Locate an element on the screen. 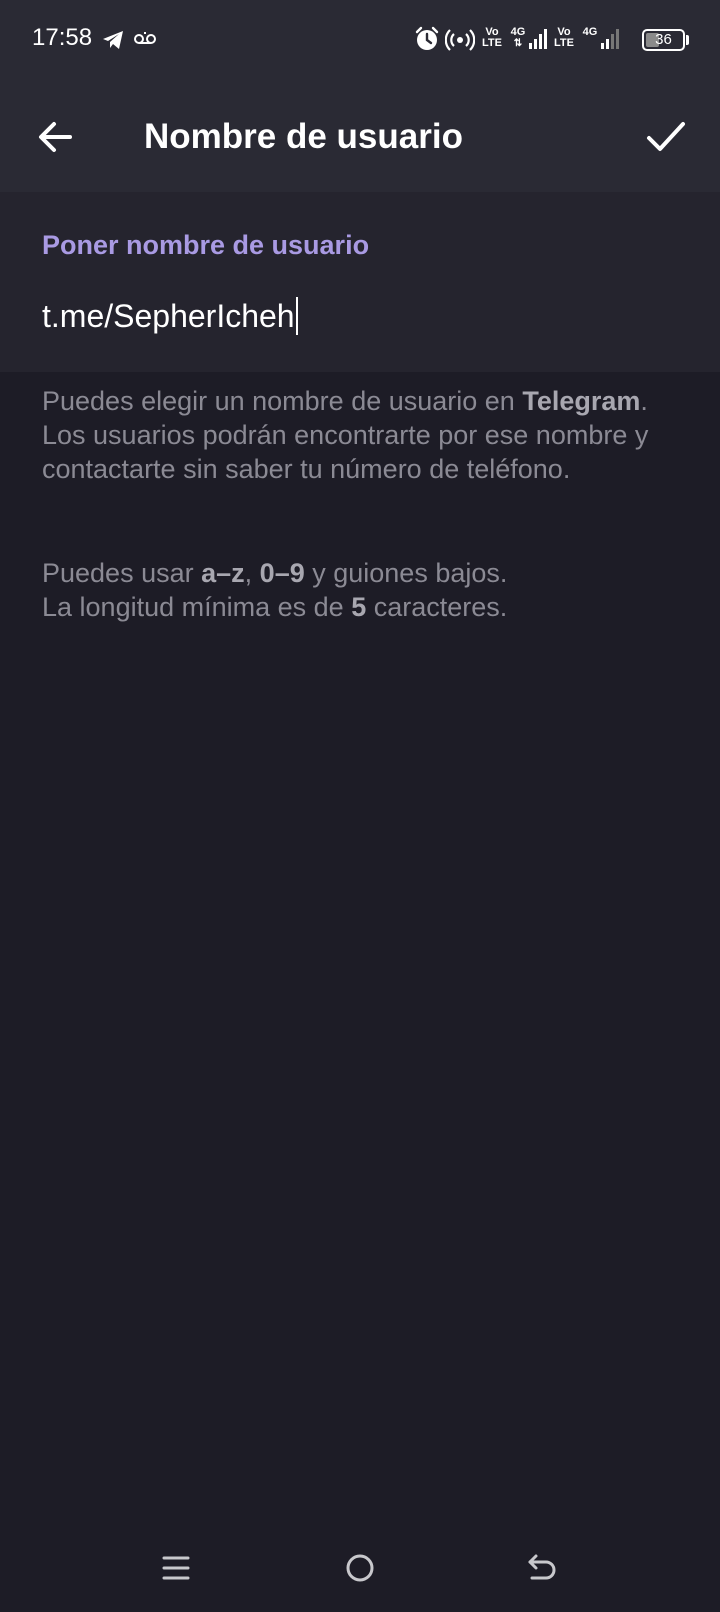  app-bar: Nombre de usuario is located at coordinates (360, 137).